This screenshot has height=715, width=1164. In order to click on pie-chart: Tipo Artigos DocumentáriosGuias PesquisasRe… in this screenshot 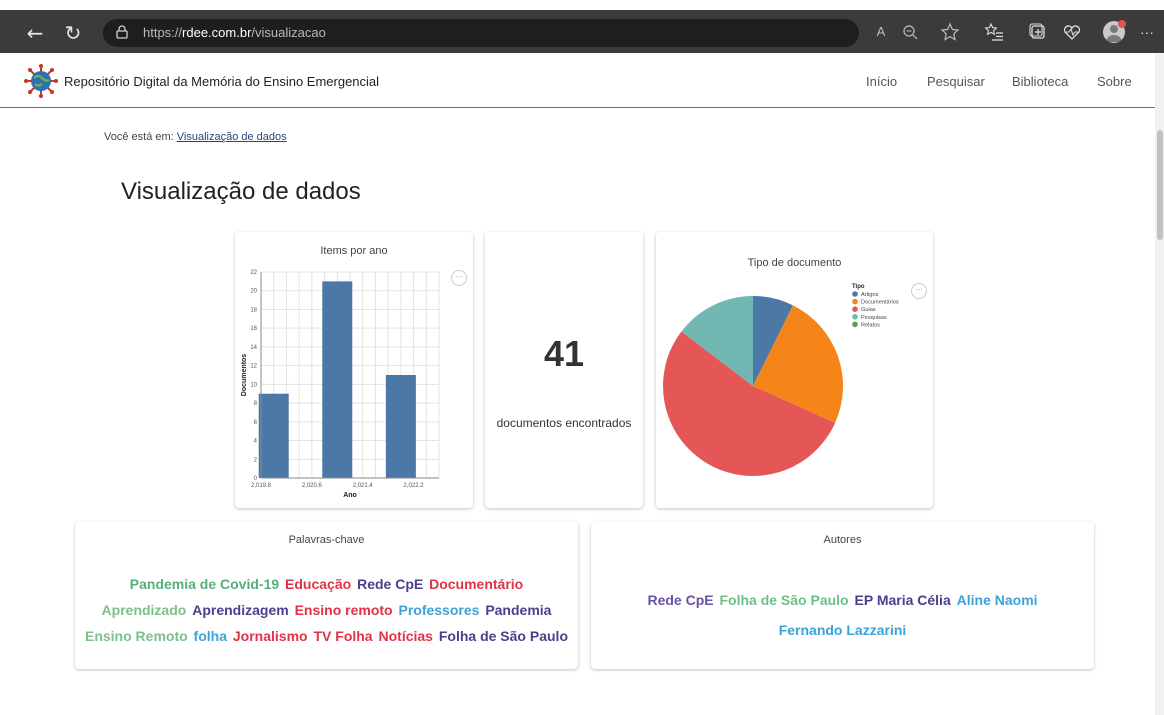, I will do `click(781, 380)`.